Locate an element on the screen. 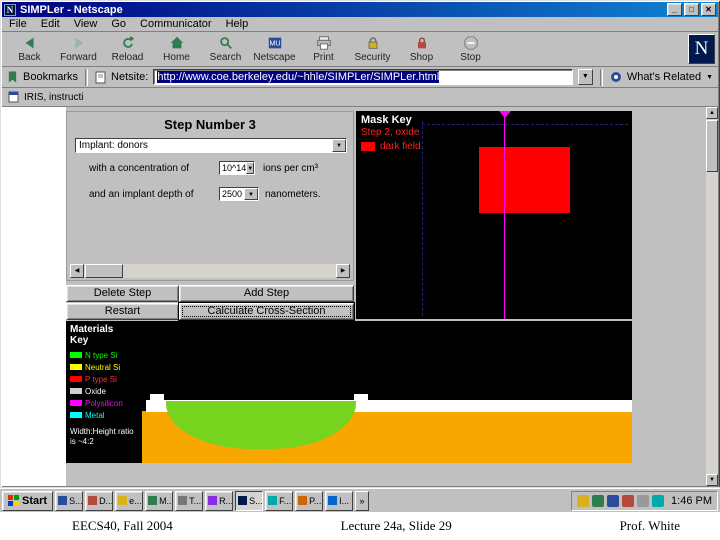 The height and width of the screenshot is (540, 720). security-button: Security is located at coordinates (372, 49).